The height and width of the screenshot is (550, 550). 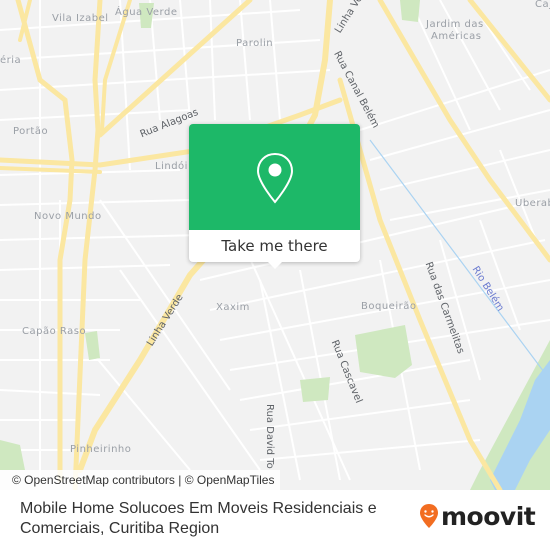 I want to click on location-popup: Take me there, so click(x=274, y=196).